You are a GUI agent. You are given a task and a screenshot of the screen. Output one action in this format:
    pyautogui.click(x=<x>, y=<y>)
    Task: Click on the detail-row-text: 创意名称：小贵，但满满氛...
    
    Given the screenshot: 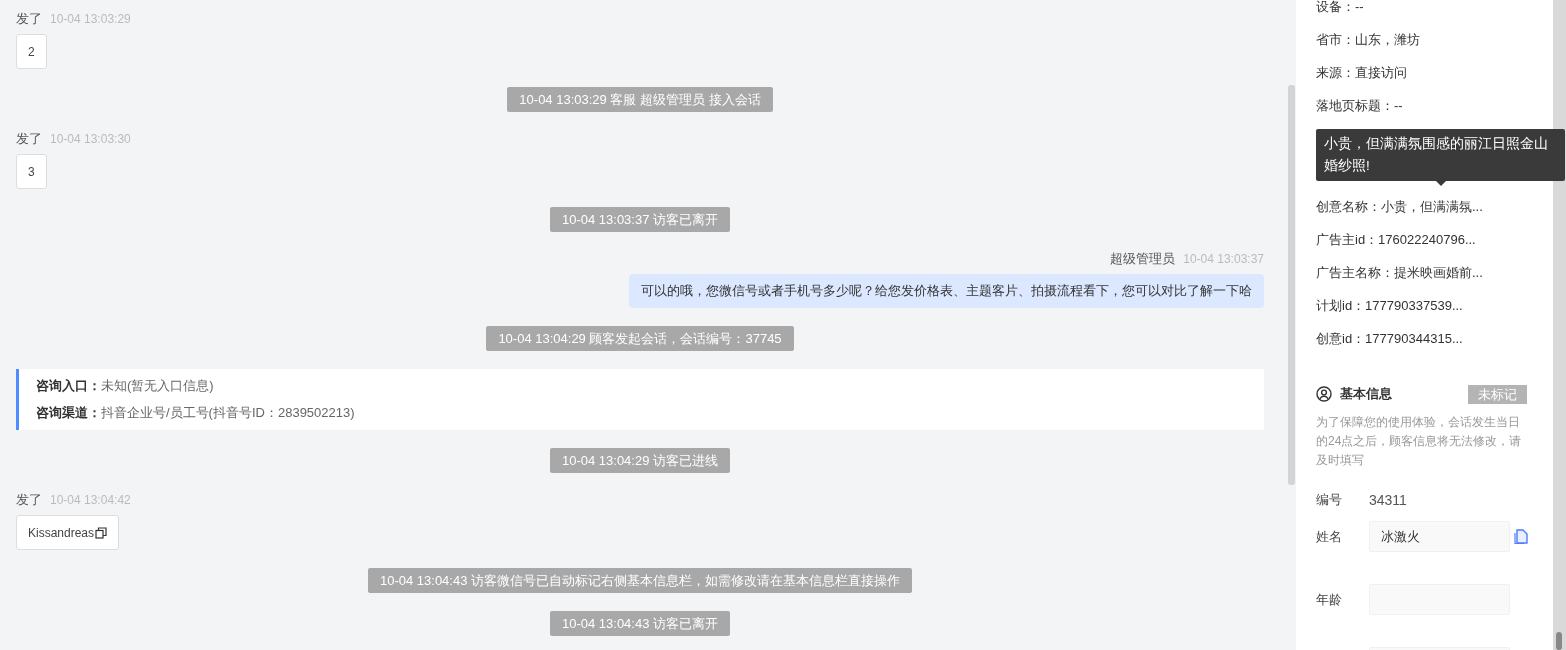 What is the action you would take?
    pyautogui.click(x=1400, y=208)
    